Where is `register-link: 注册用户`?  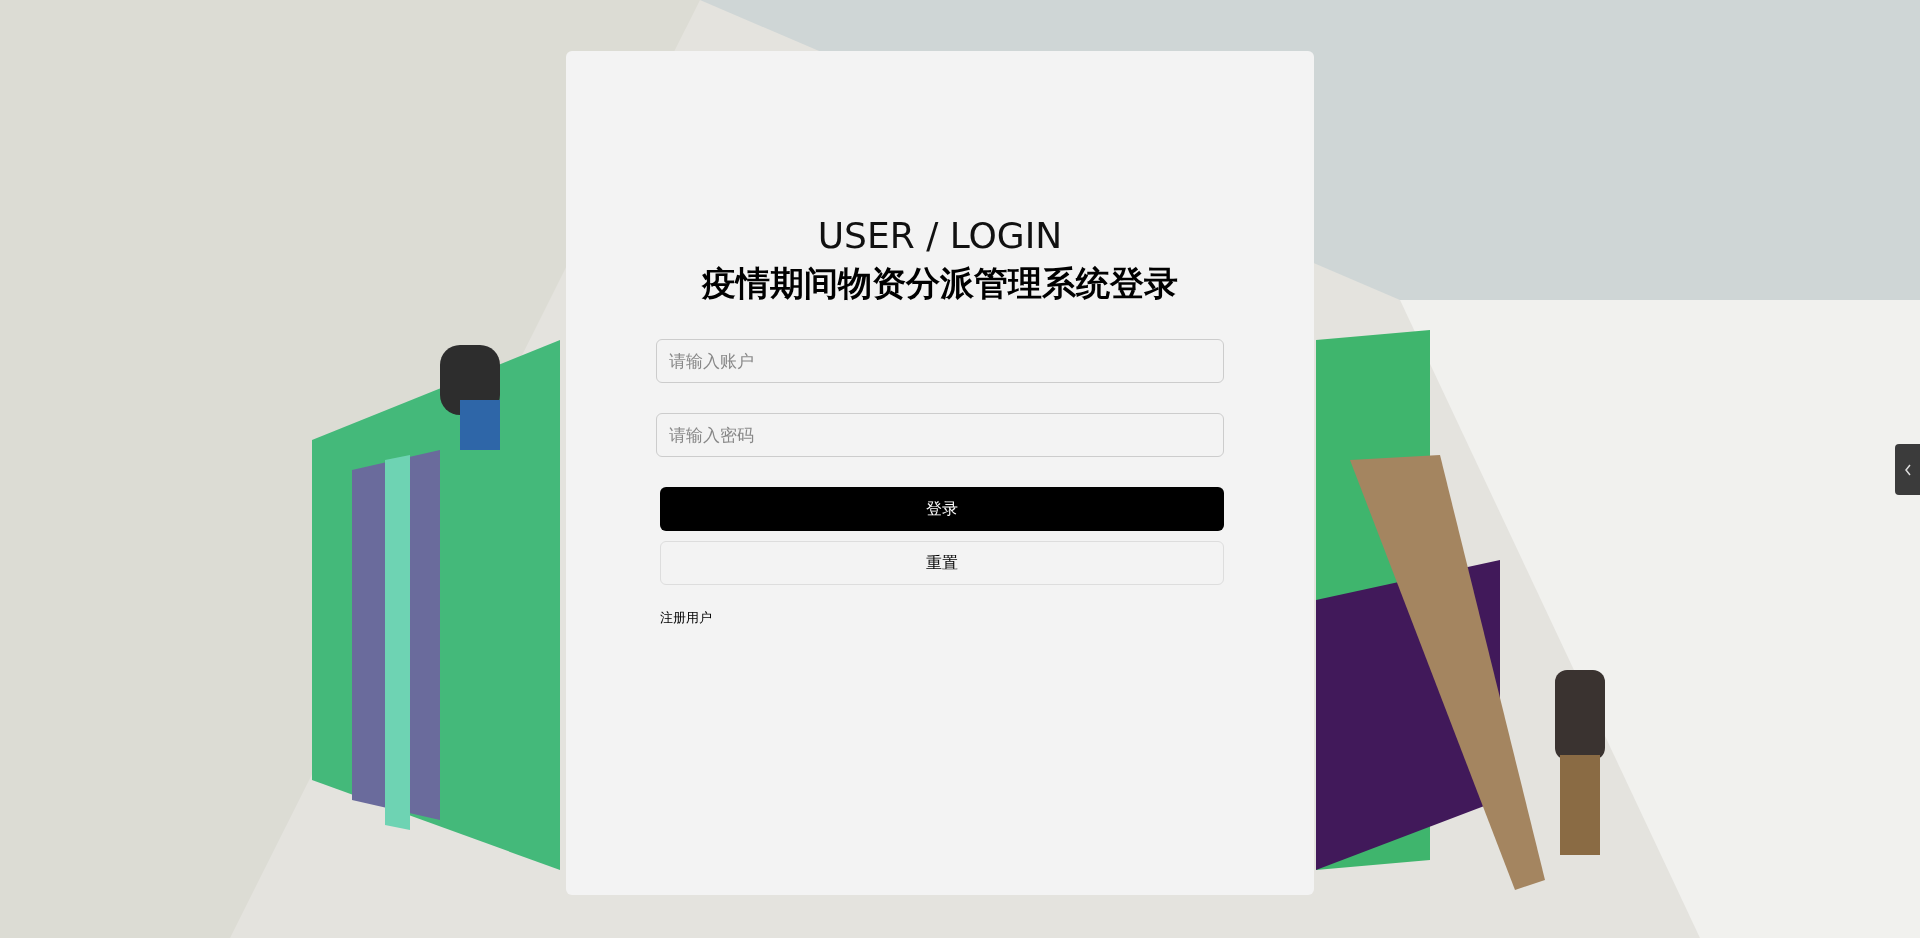 register-link: 注册用户 is located at coordinates (686, 618).